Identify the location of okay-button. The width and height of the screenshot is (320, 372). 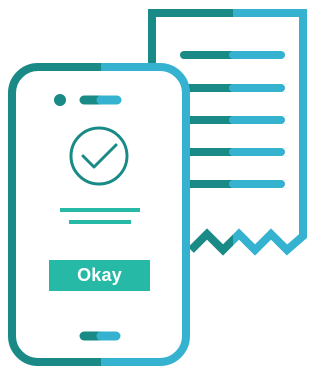
(99, 275).